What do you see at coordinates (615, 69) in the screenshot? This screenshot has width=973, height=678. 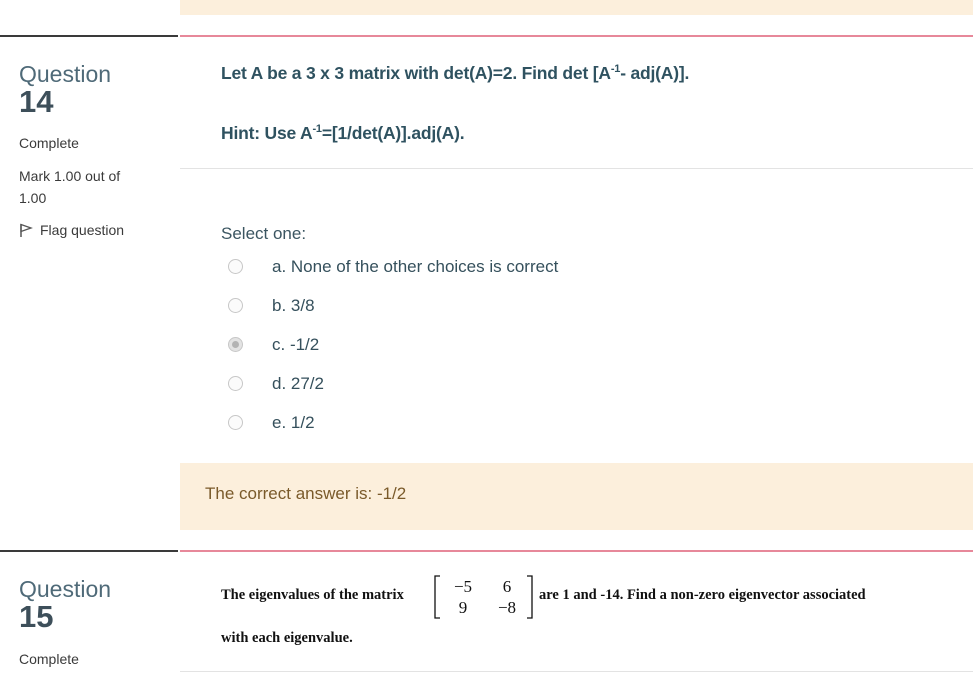 I see `question-text-superscript: -1` at bounding box center [615, 69].